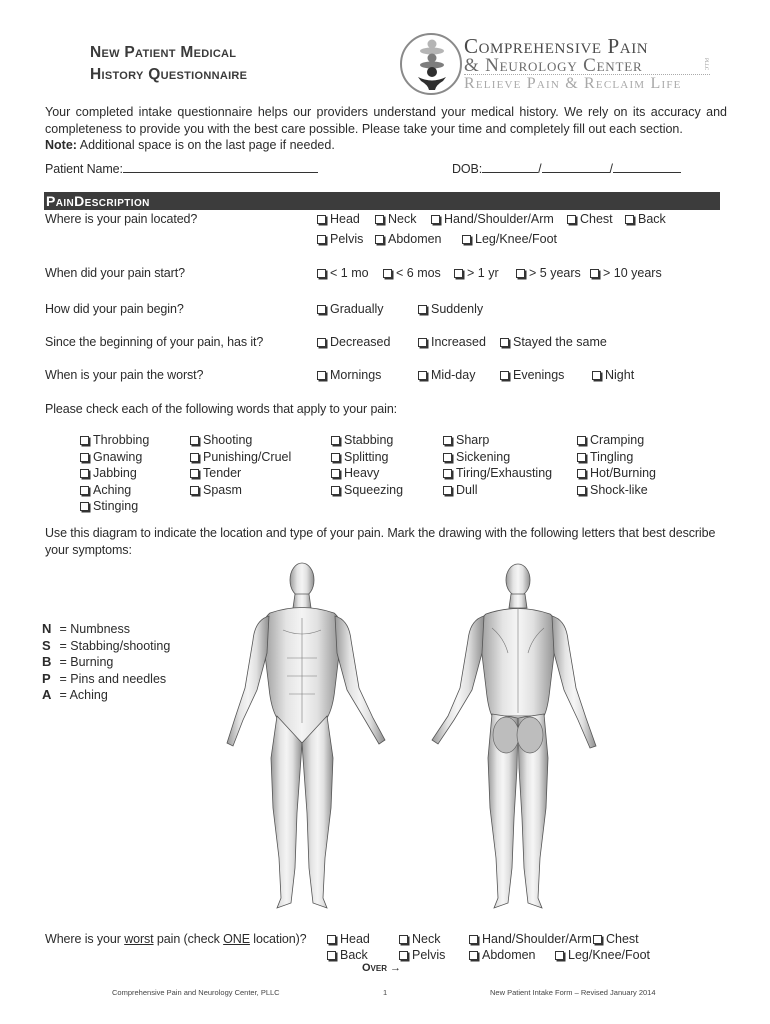 This screenshot has height=1024, width=770. I want to click on pain-word-option: Sickening, so click(476, 457).